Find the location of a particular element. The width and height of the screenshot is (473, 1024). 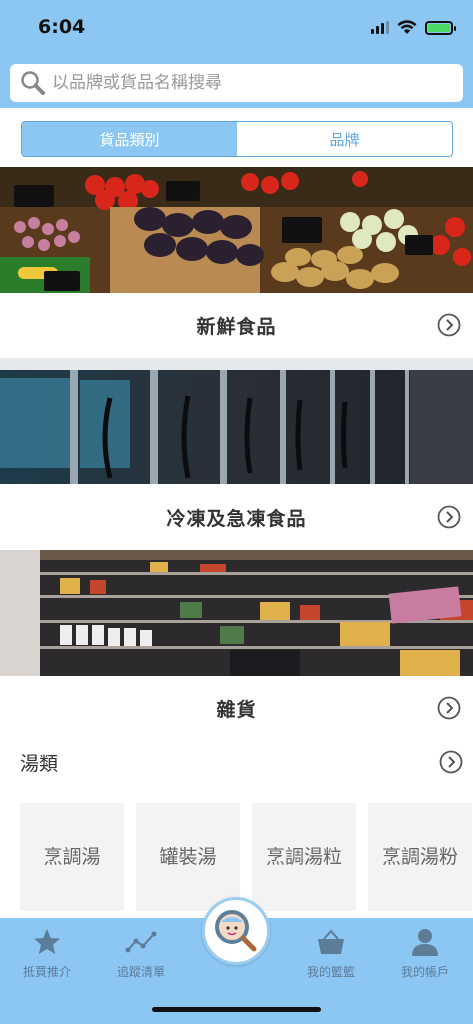

magnifier-face-icon is located at coordinates (236, 931).